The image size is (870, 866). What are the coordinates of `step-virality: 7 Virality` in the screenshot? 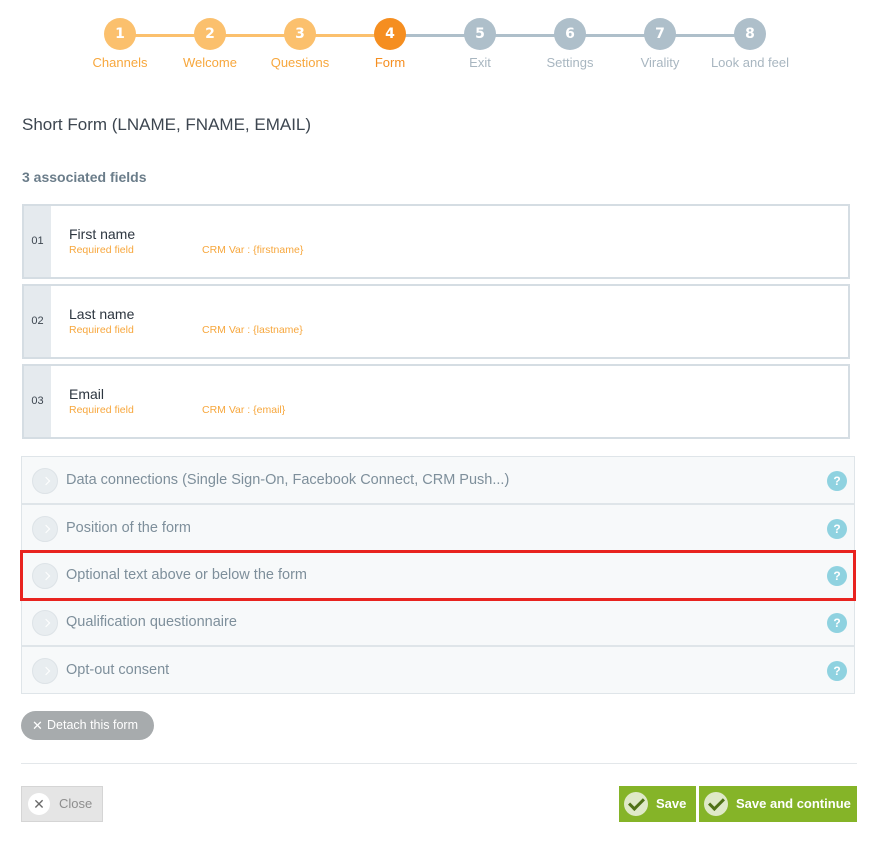 It's located at (660, 44).